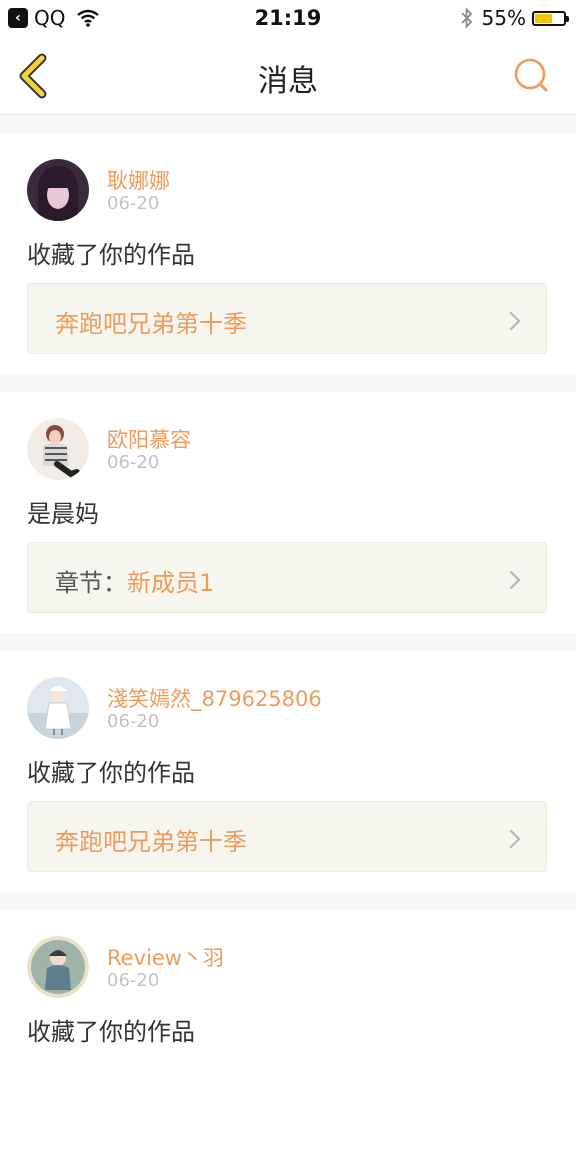 The width and height of the screenshot is (576, 1151). Describe the element at coordinates (165, 957) in the screenshot. I see `user-name: Review丶羽` at that location.